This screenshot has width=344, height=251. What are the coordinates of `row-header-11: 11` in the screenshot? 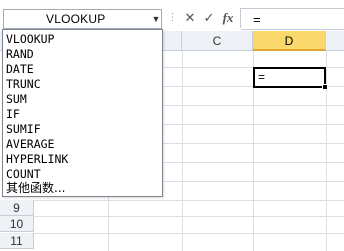 It's located at (17, 241).